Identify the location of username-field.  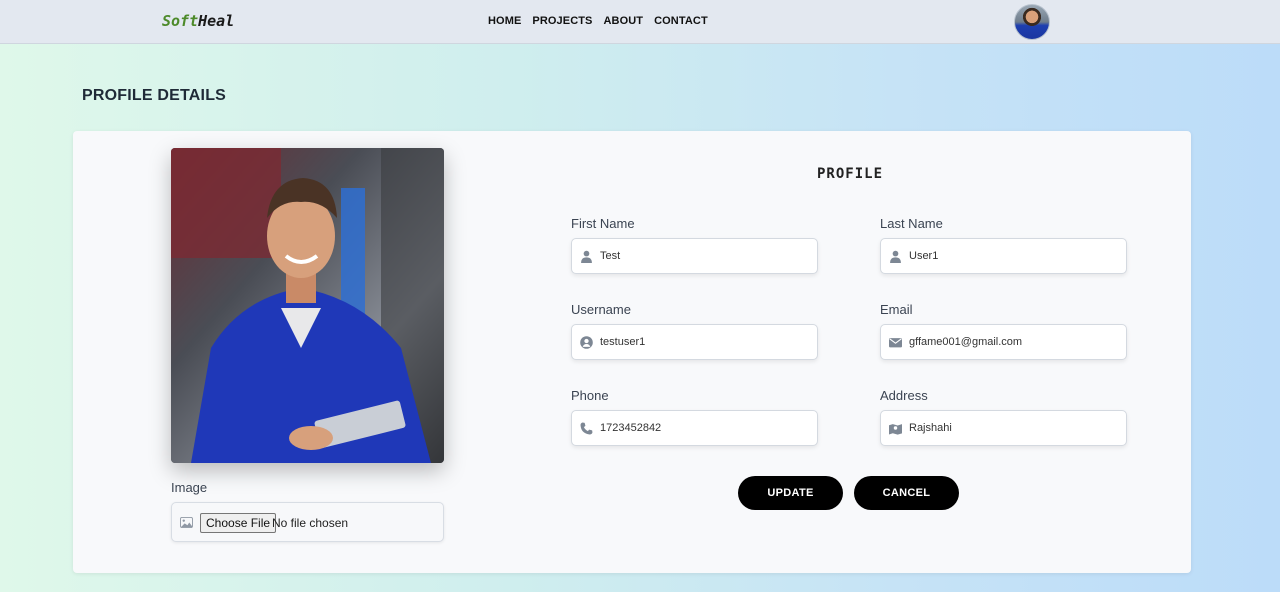
(694, 342).